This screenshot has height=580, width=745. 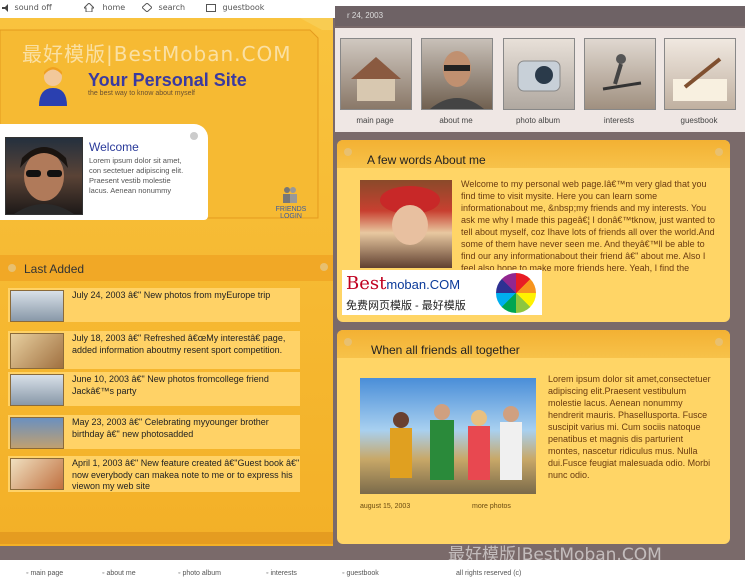 What do you see at coordinates (619, 120) in the screenshot?
I see `nav-interests: interests` at bounding box center [619, 120].